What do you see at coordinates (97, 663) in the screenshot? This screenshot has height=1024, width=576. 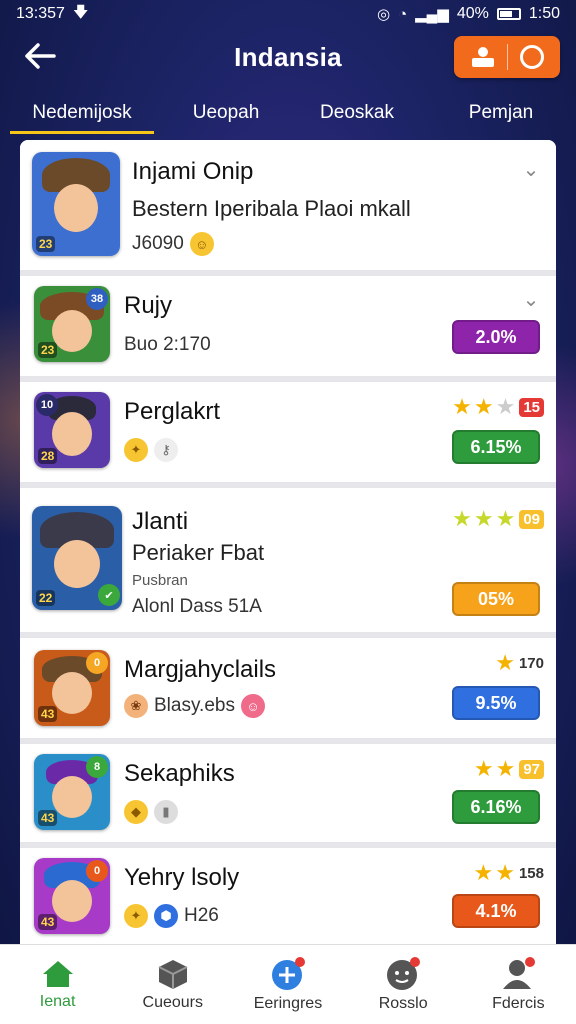 I see `corner-badge: 0` at bounding box center [97, 663].